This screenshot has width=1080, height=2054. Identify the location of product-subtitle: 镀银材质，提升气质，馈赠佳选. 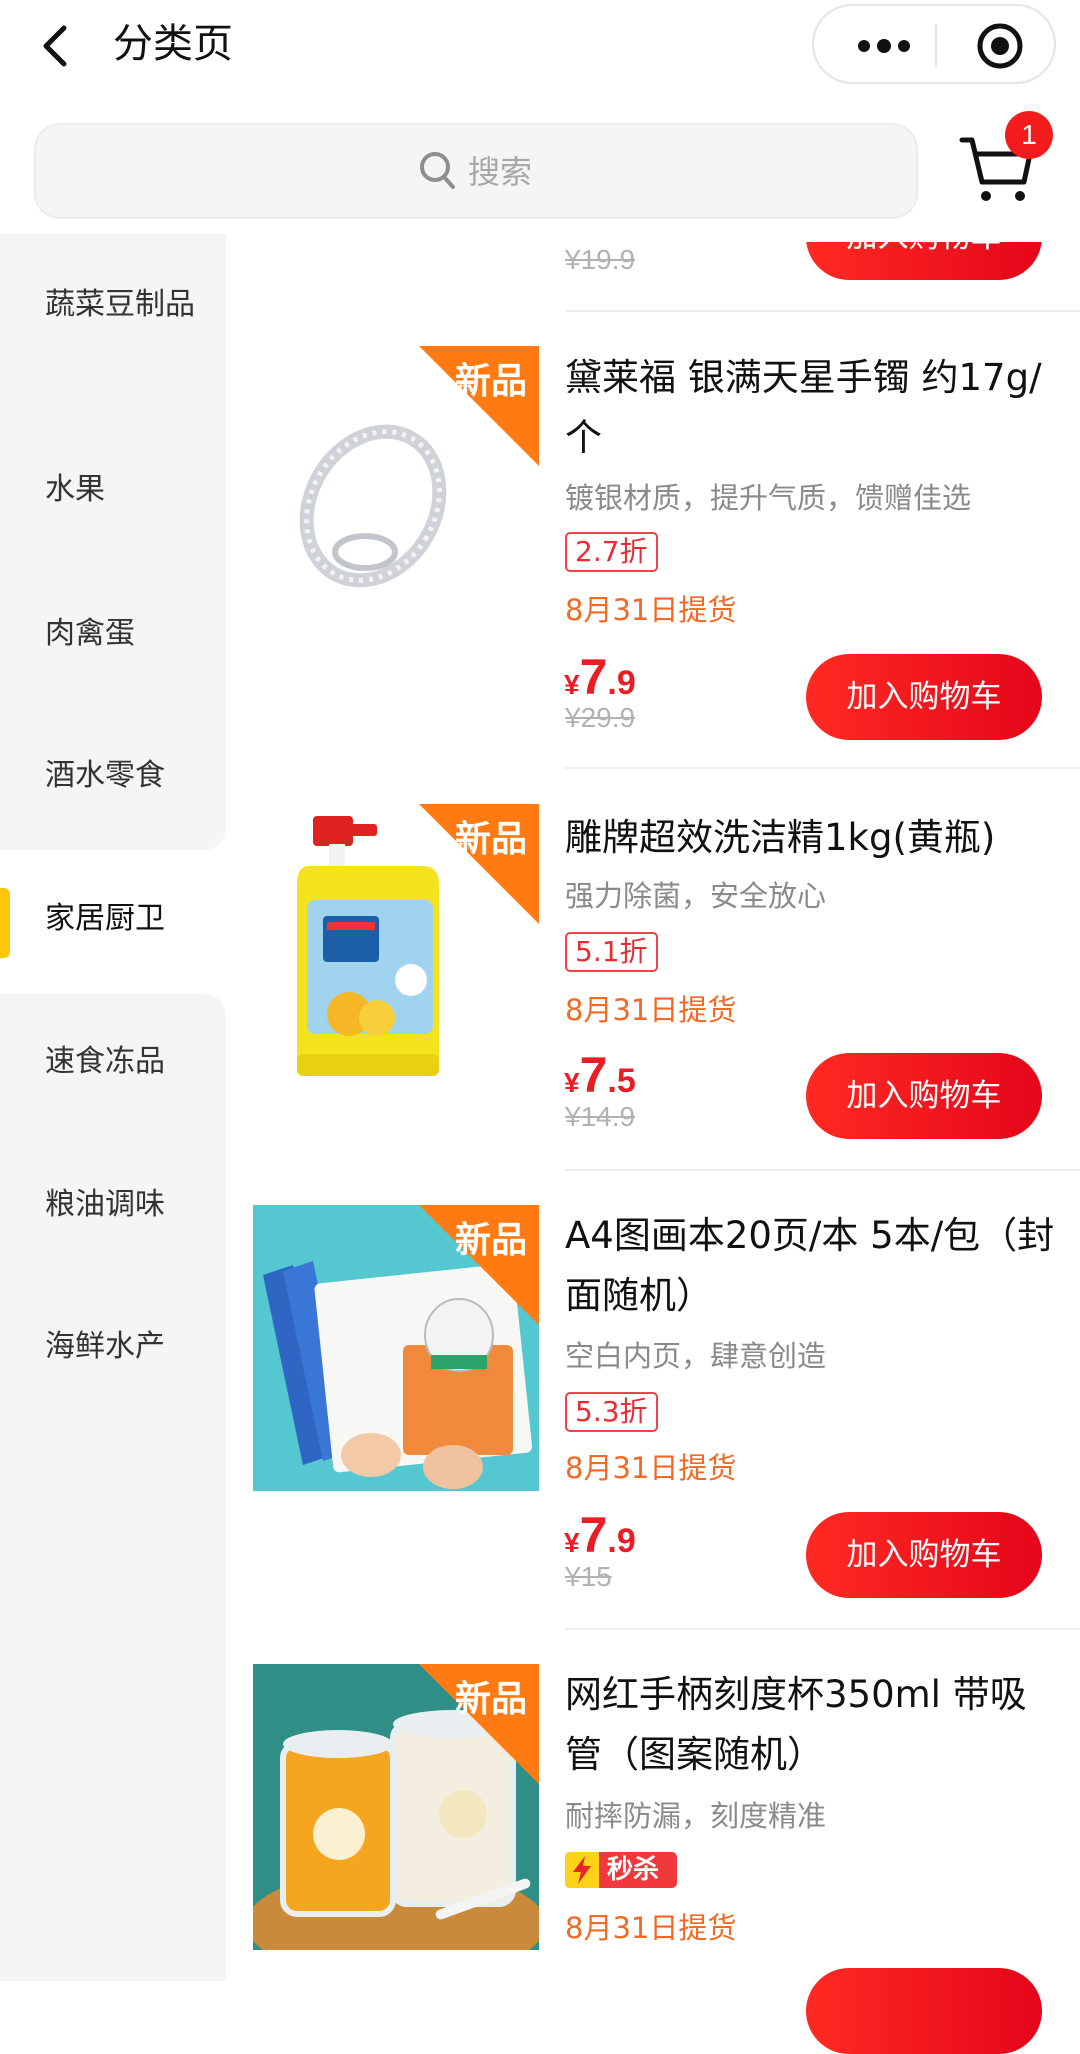
(768, 498).